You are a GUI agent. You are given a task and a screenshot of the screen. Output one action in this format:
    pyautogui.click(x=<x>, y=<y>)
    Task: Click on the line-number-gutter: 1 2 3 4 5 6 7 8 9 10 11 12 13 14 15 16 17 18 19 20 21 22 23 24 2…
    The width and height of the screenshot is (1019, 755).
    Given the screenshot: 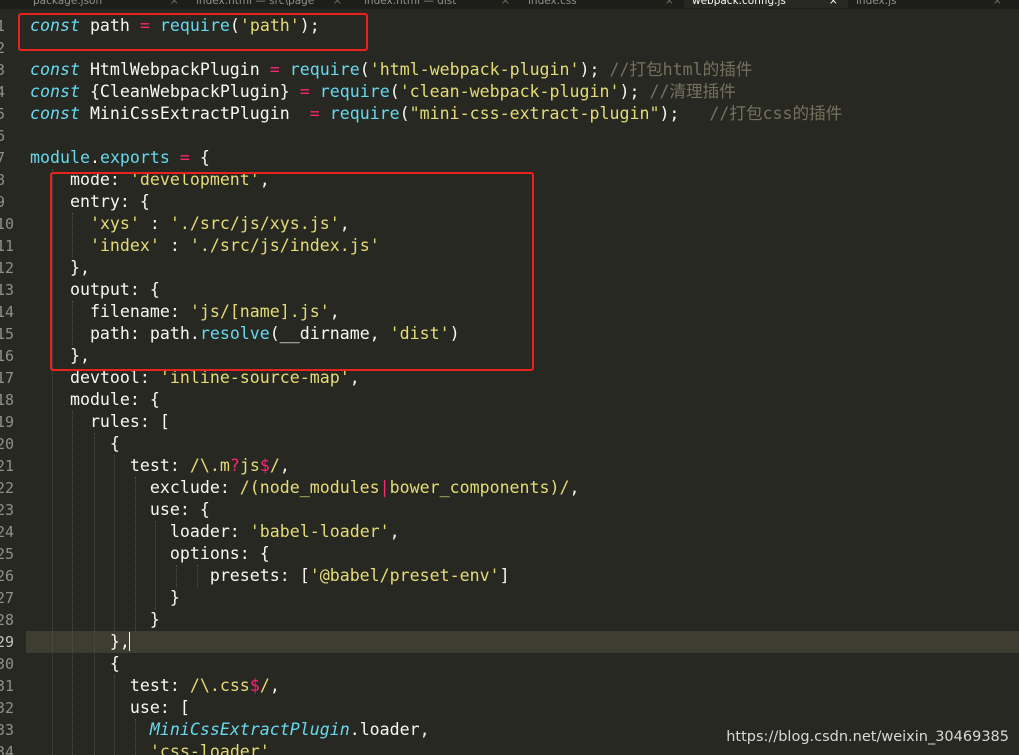 What is the action you would take?
    pyautogui.click(x=7, y=382)
    